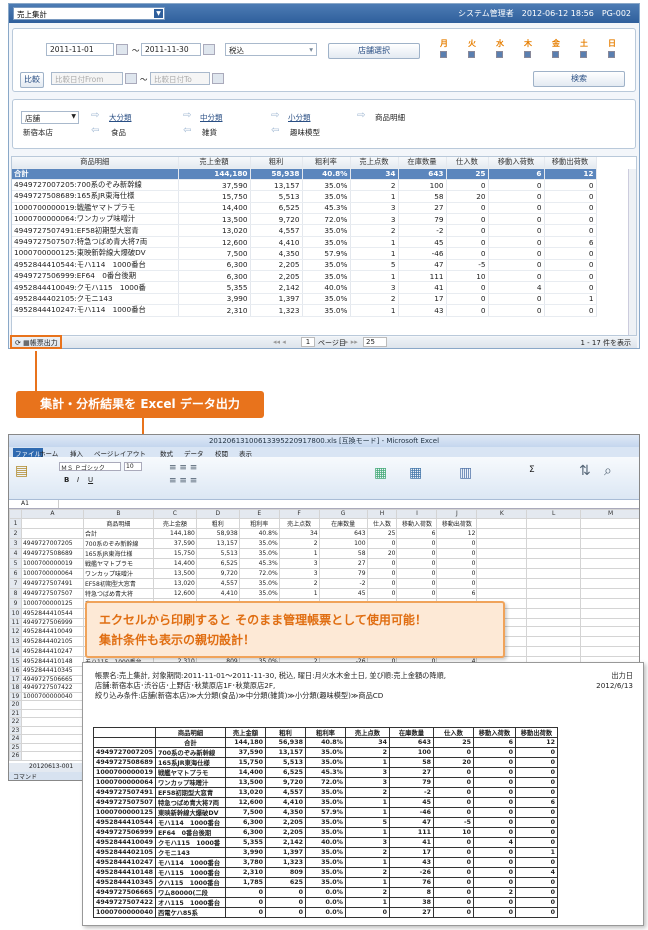  What do you see at coordinates (415, 473) in the screenshot?
I see `table-format-icon: ▦` at bounding box center [415, 473].